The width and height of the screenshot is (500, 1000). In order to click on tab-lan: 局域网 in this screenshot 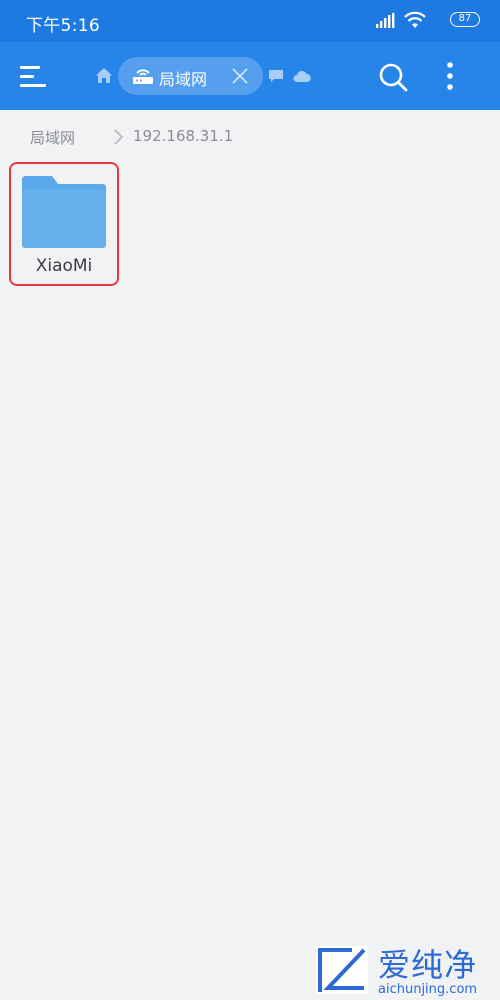, I will do `click(190, 76)`.